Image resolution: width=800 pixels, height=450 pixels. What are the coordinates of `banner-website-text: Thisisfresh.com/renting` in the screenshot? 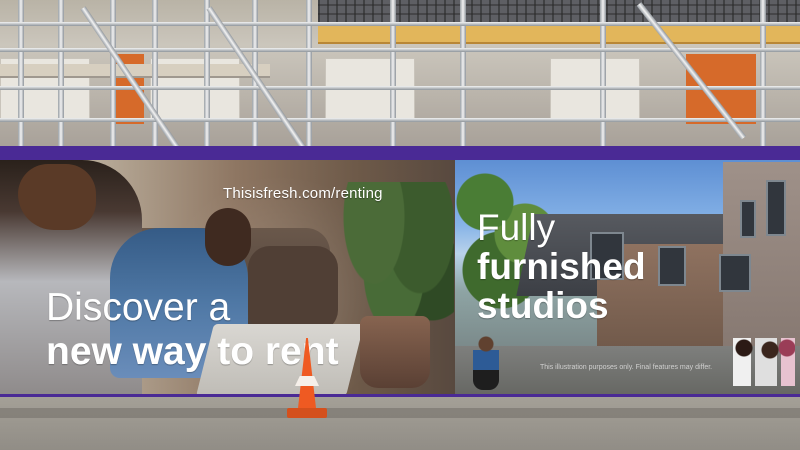 It's located at (303, 193).